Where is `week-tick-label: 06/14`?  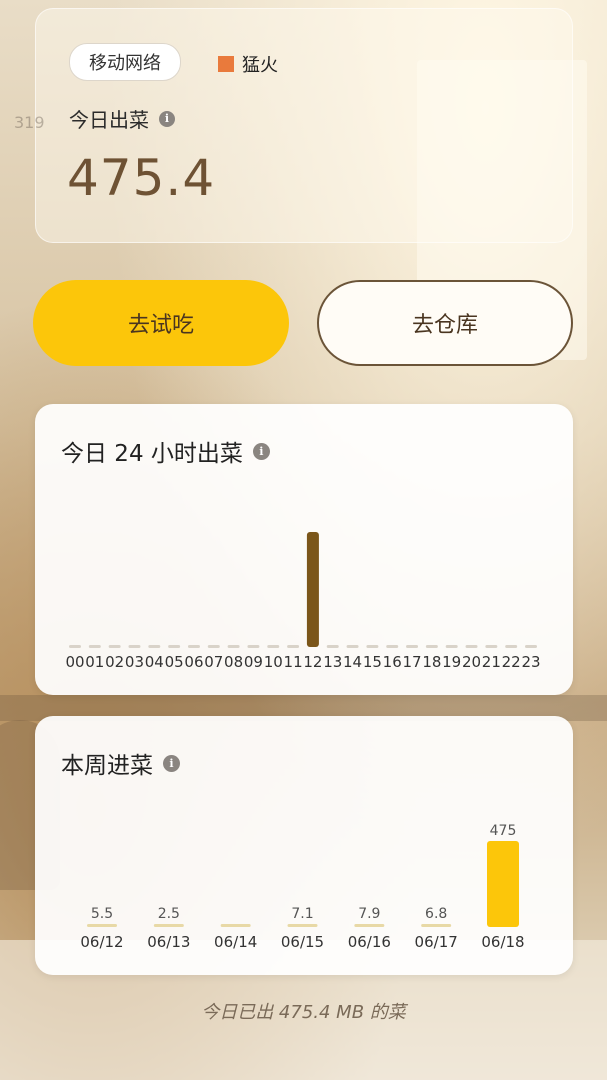 week-tick-label: 06/14 is located at coordinates (235, 942).